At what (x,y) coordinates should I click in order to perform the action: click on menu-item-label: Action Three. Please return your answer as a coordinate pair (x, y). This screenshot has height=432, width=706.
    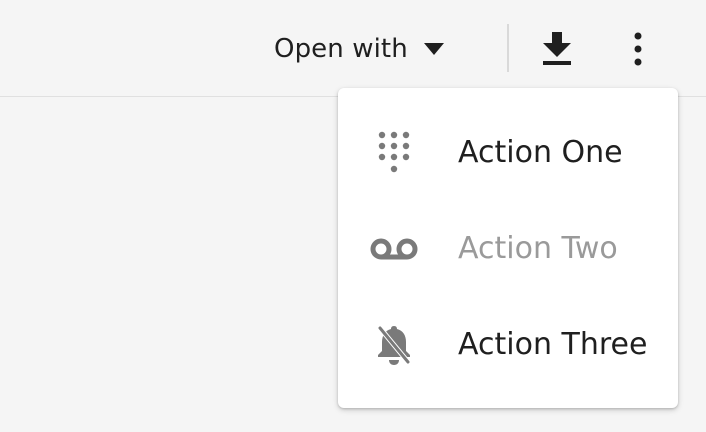
    Looking at the image, I should click on (553, 344).